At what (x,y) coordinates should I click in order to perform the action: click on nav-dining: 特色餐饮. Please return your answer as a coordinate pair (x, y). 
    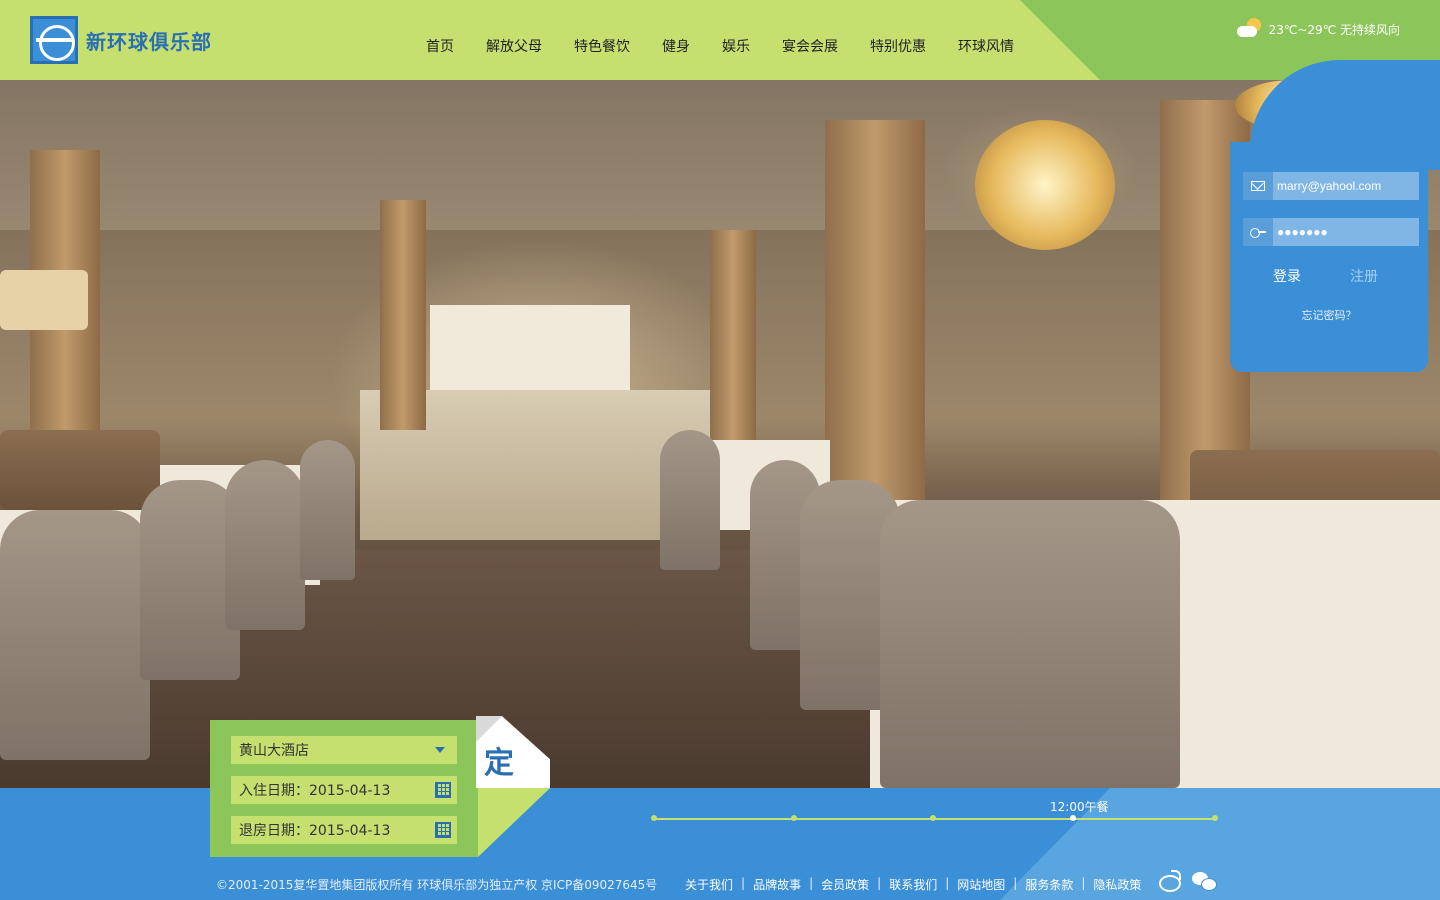
    Looking at the image, I should click on (602, 46).